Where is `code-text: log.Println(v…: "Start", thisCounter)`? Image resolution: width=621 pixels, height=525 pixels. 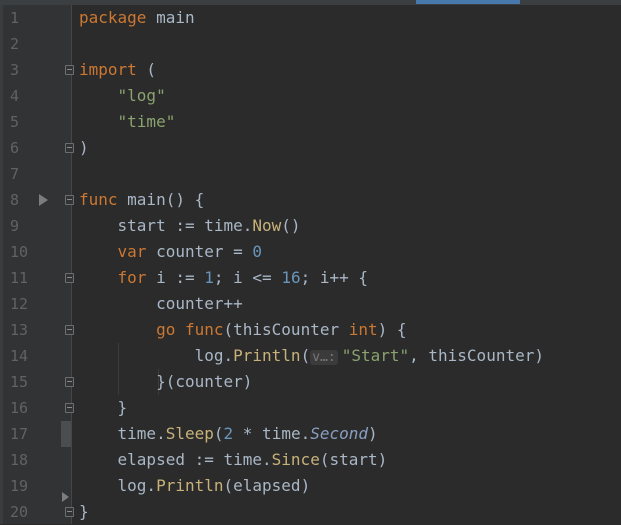
code-text: log.Println(v…: "Start", thisCounter) is located at coordinates (311, 357).